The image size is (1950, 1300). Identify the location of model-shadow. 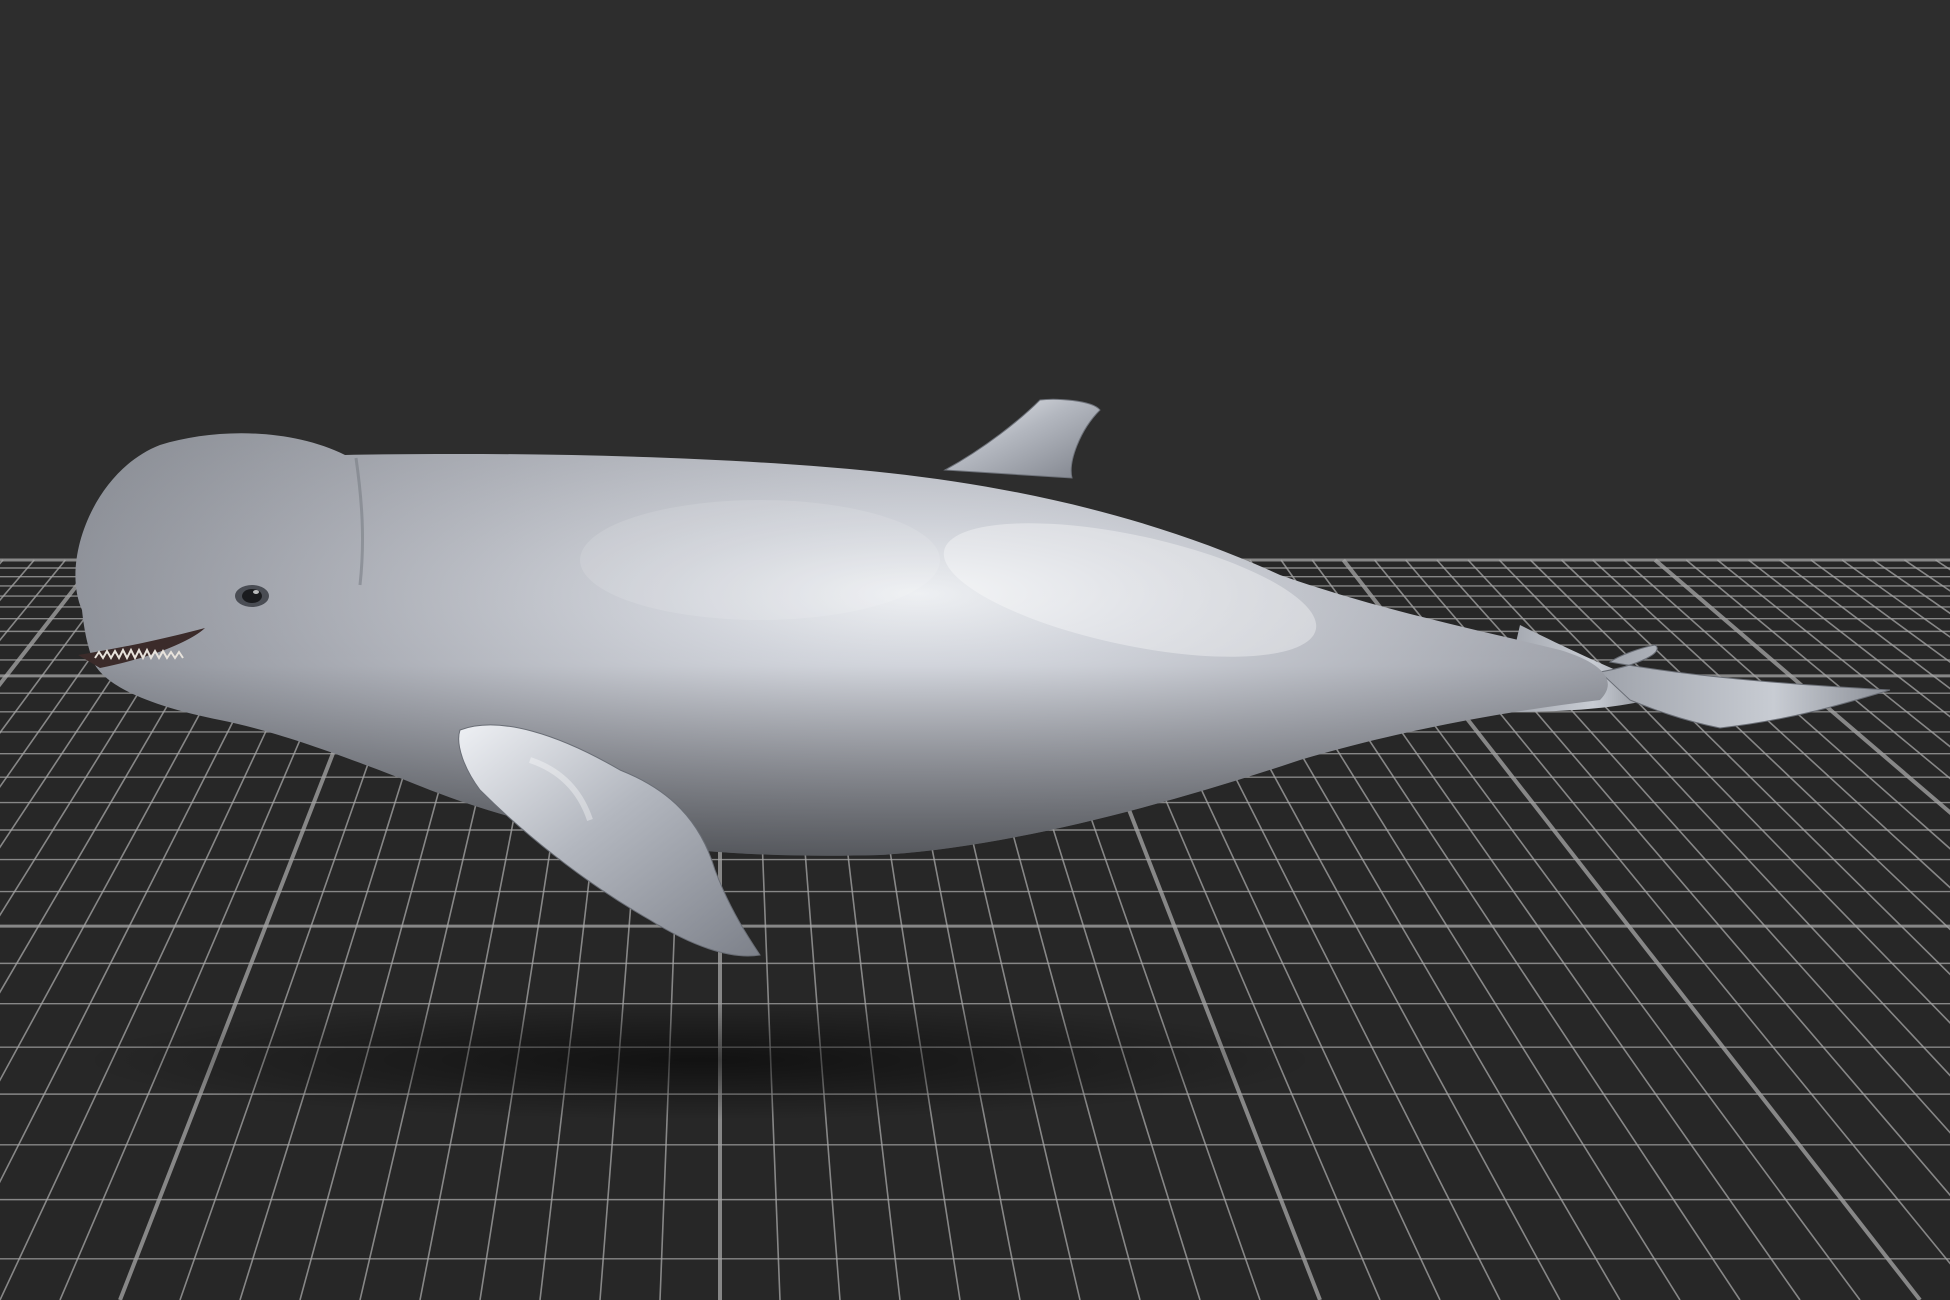
(700, 1060).